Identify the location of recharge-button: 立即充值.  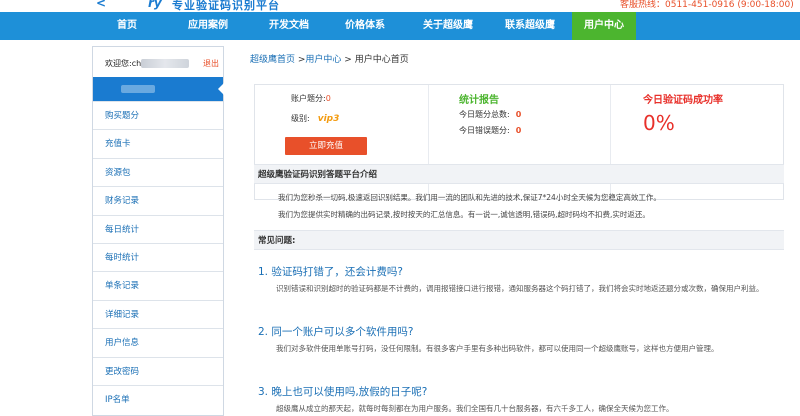
(326, 146).